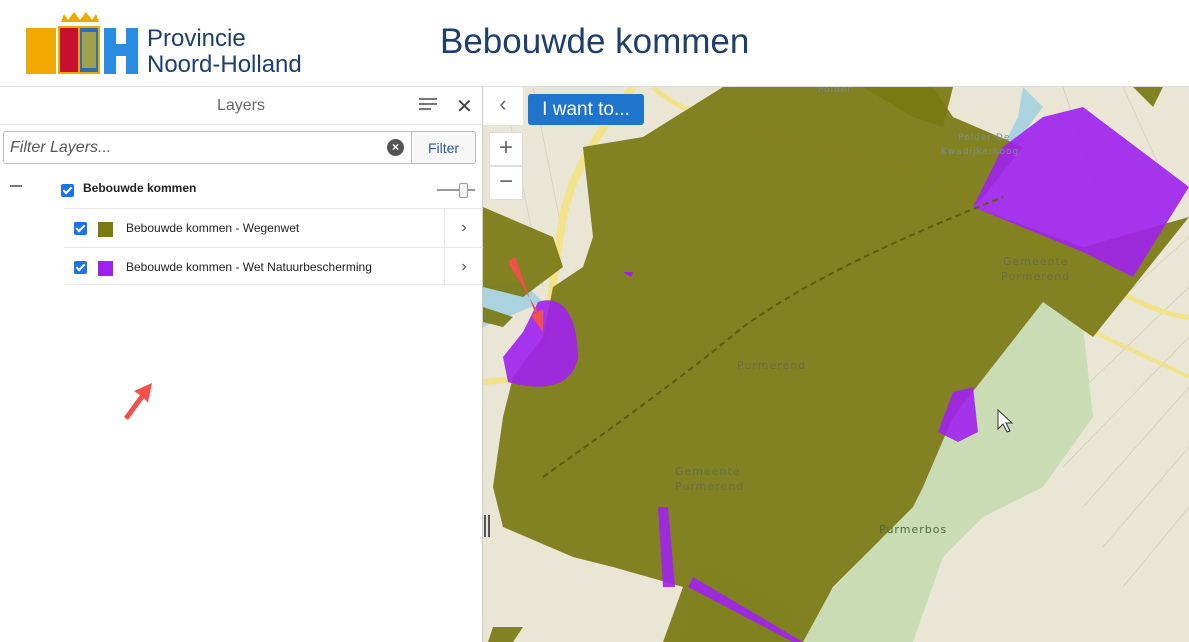  I want to click on chevron-left-icon: ‹, so click(503, 106).